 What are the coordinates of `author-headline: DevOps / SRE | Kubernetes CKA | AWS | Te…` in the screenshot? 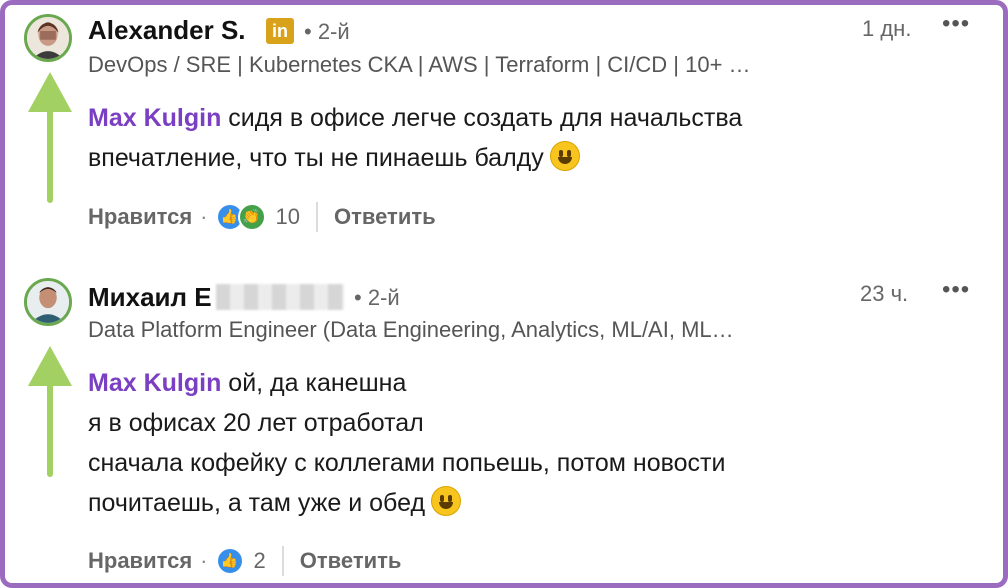 It's located at (419, 64).